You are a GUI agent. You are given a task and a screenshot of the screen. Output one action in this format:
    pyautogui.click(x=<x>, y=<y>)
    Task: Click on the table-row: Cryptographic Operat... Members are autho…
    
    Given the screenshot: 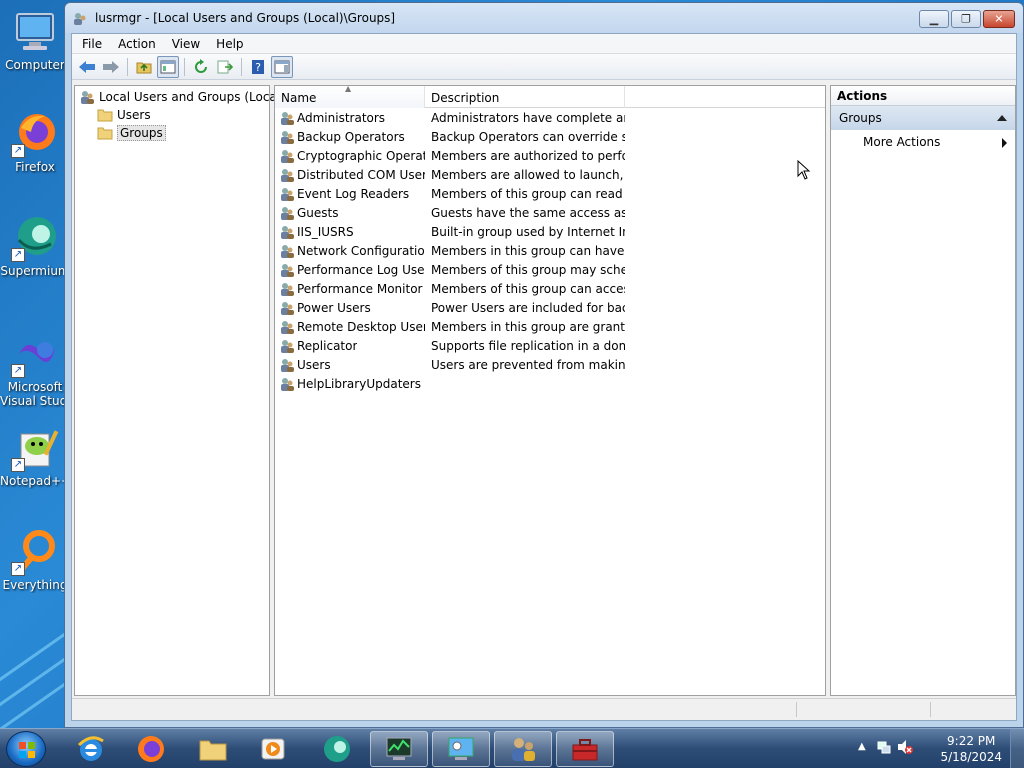 What is the action you would take?
    pyautogui.click(x=550, y=155)
    